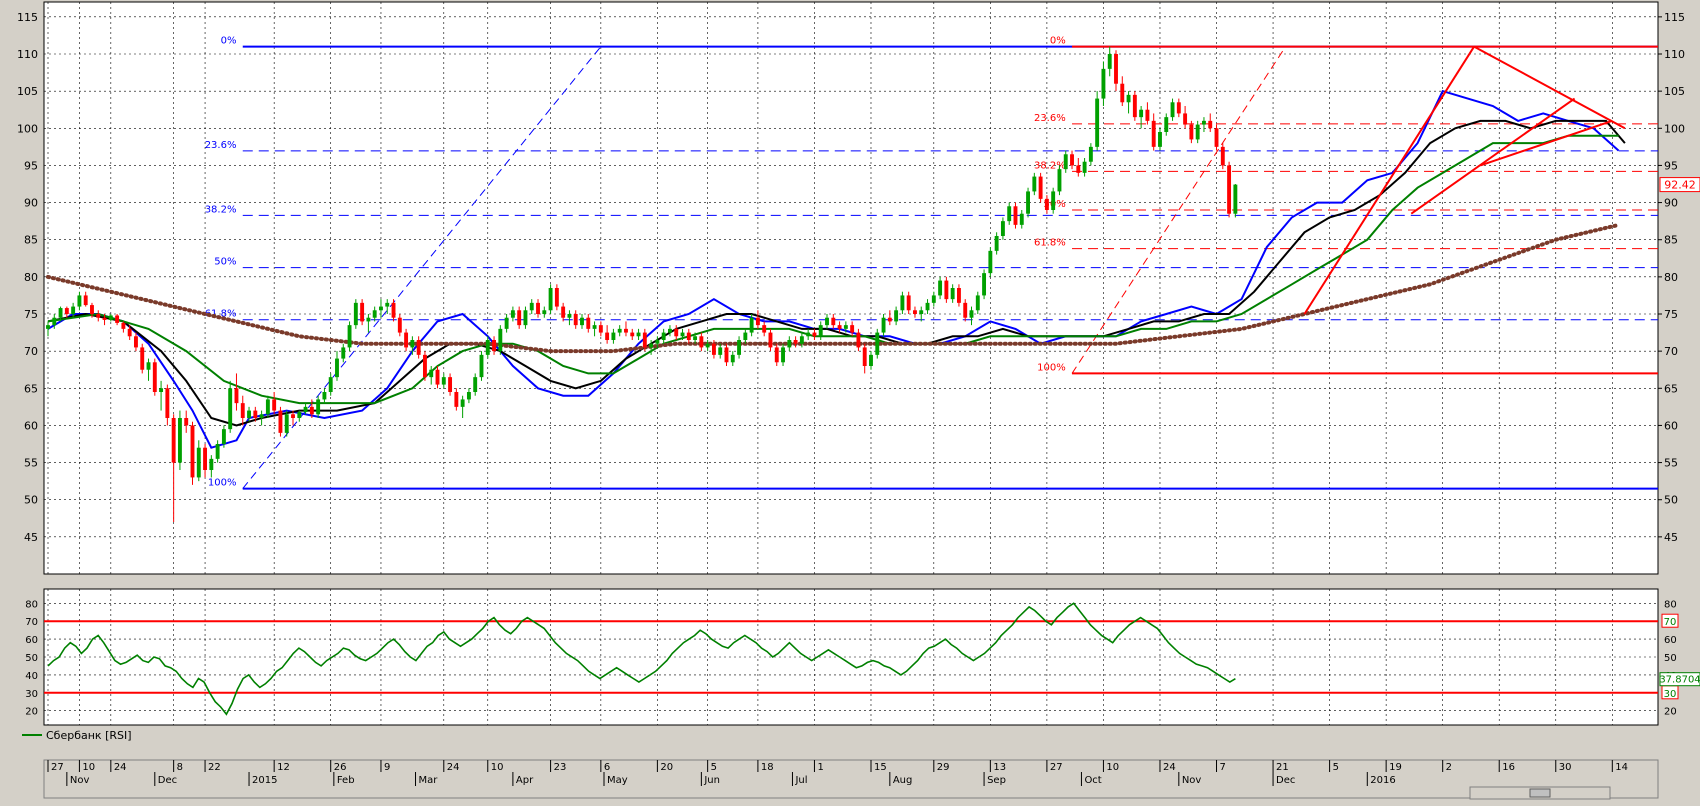  I want to click on price-tick-label-left: 95, so click(31, 165).